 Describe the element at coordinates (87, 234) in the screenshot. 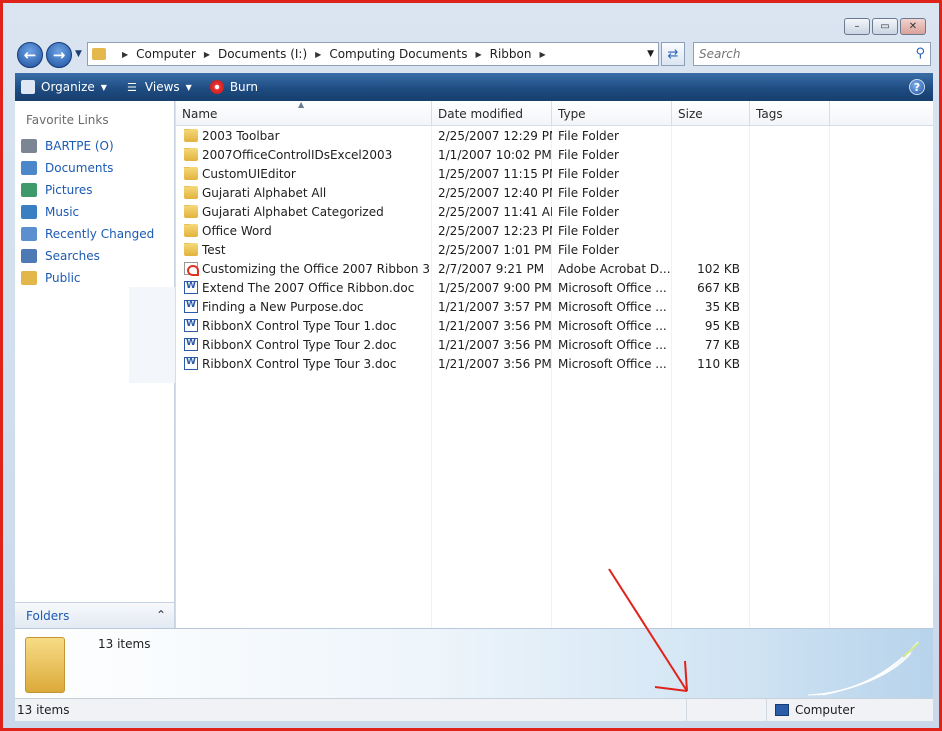

I see `favorite-link-recently-changed: Recently Changed` at that location.